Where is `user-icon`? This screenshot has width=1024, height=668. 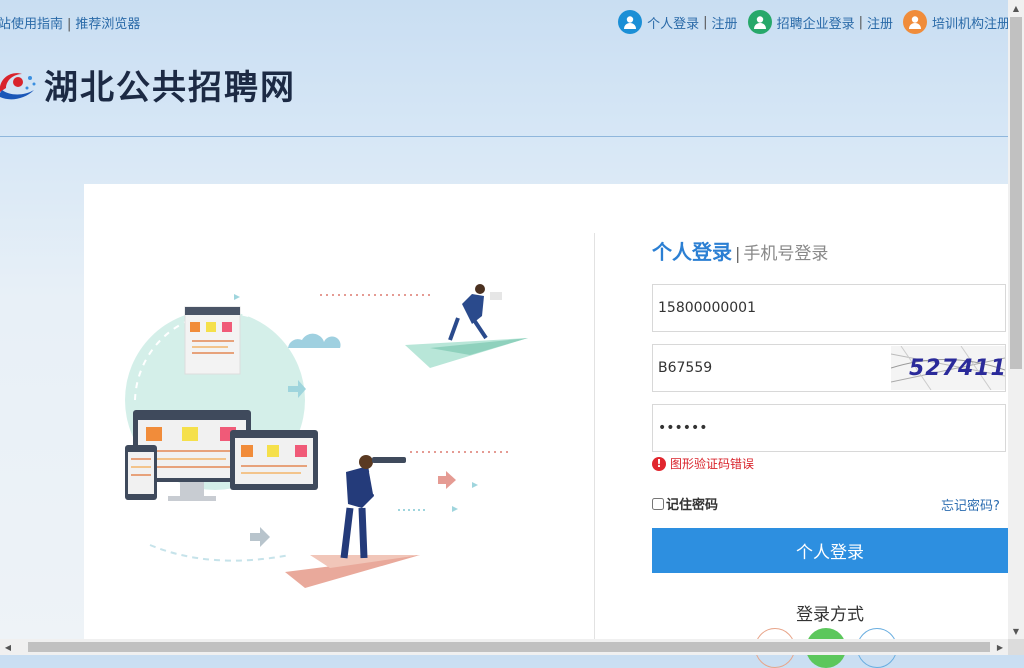 user-icon is located at coordinates (630, 22).